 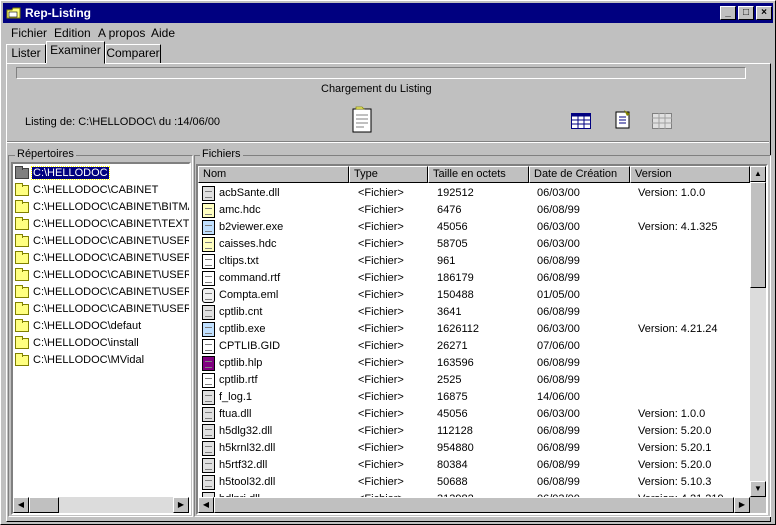 I want to click on listing-info: Listing de: C:\HELLODOC\ du :14/06/00, so click(x=123, y=122).